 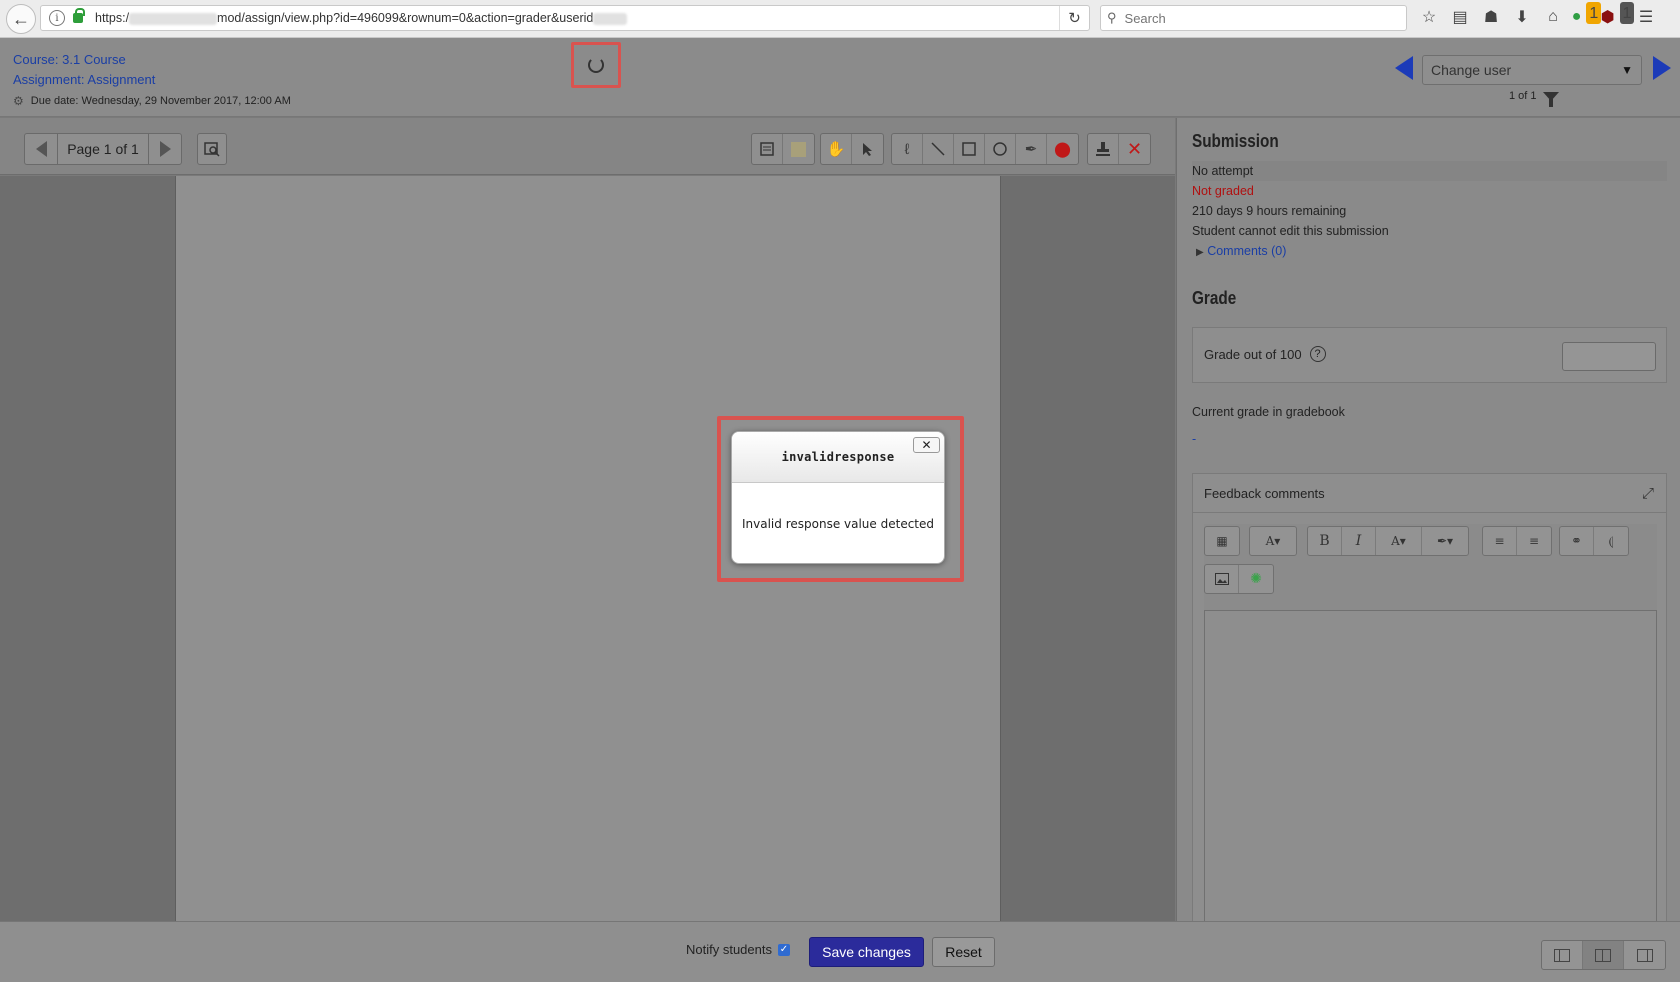 I want to click on background-color-button: ✒▾, so click(x=1445, y=541).